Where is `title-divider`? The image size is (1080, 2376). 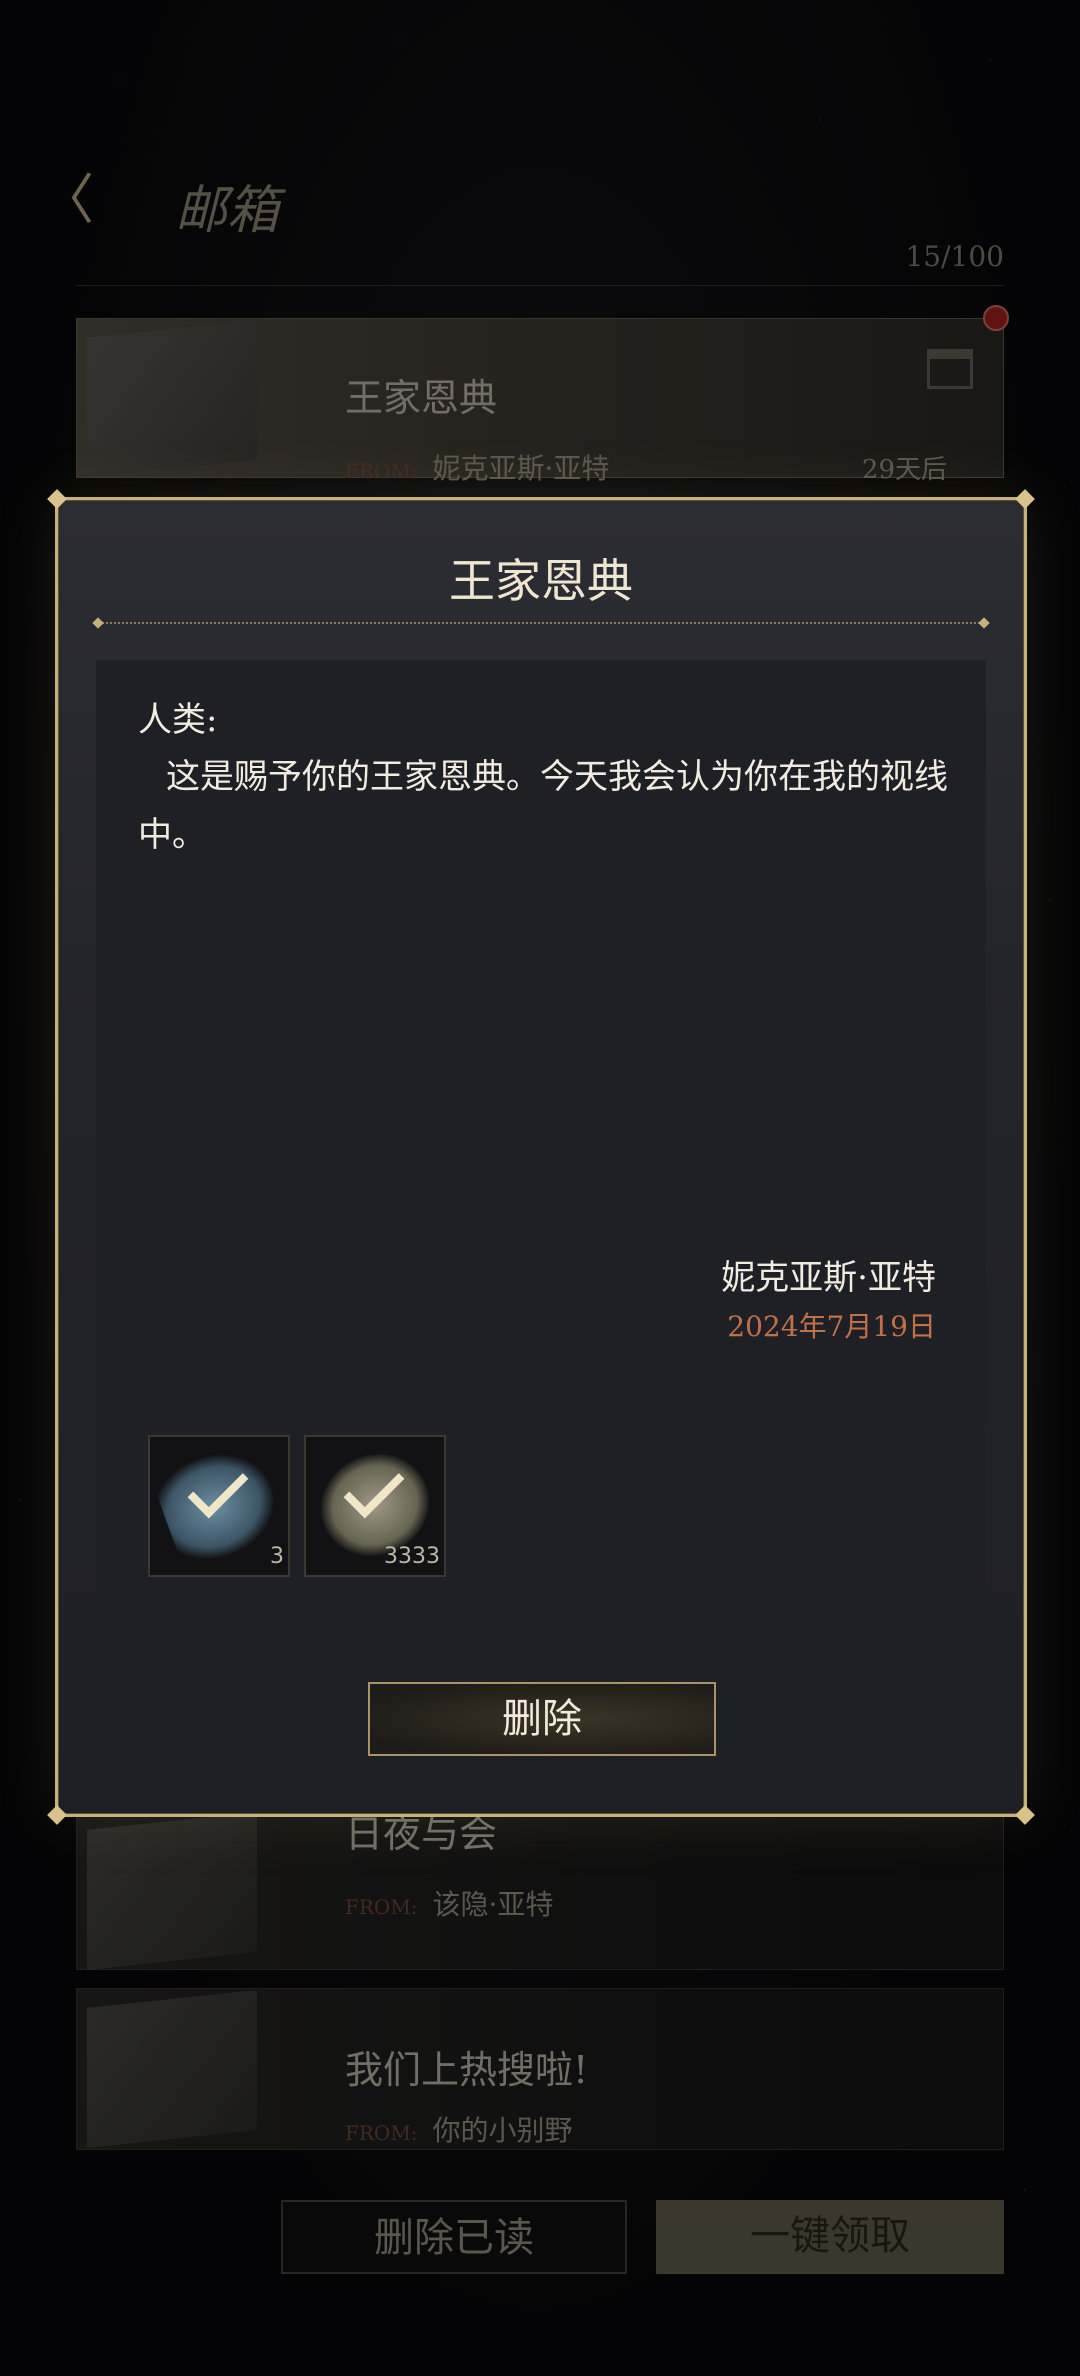 title-divider is located at coordinates (541, 623).